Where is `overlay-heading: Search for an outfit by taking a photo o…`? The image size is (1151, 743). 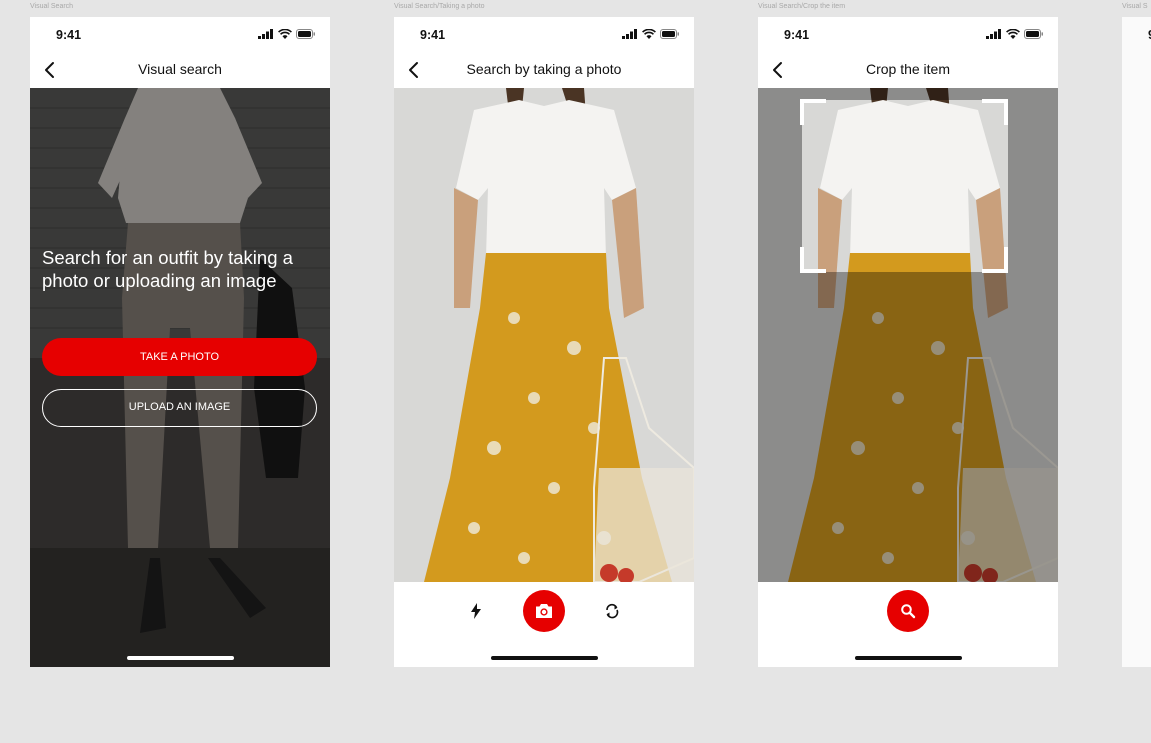
overlay-heading: Search for an outfit by taking a photo o… is located at coordinates (167, 269).